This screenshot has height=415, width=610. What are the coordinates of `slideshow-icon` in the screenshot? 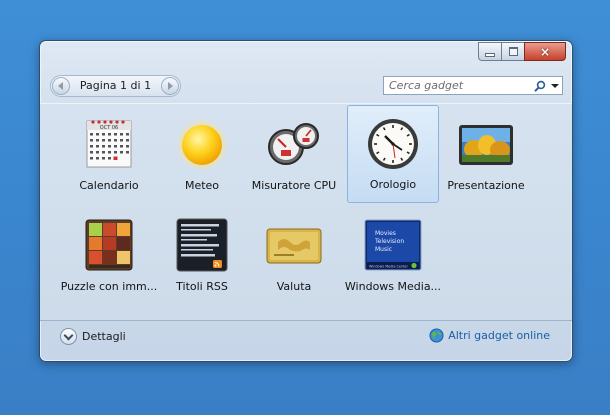 It's located at (486, 145).